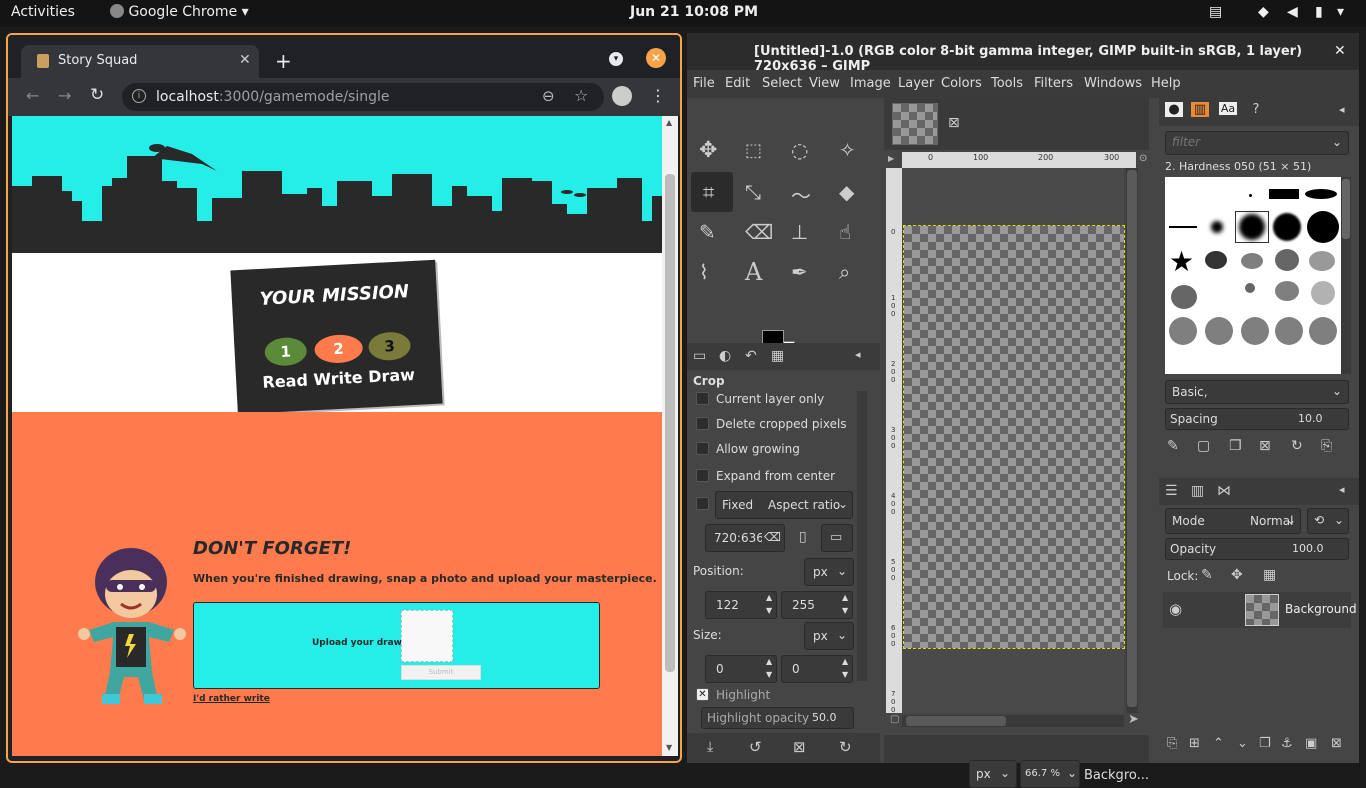 Image resolution: width=1366 pixels, height=788 pixels. I want to click on reload-icon: ↻, so click(97, 95).